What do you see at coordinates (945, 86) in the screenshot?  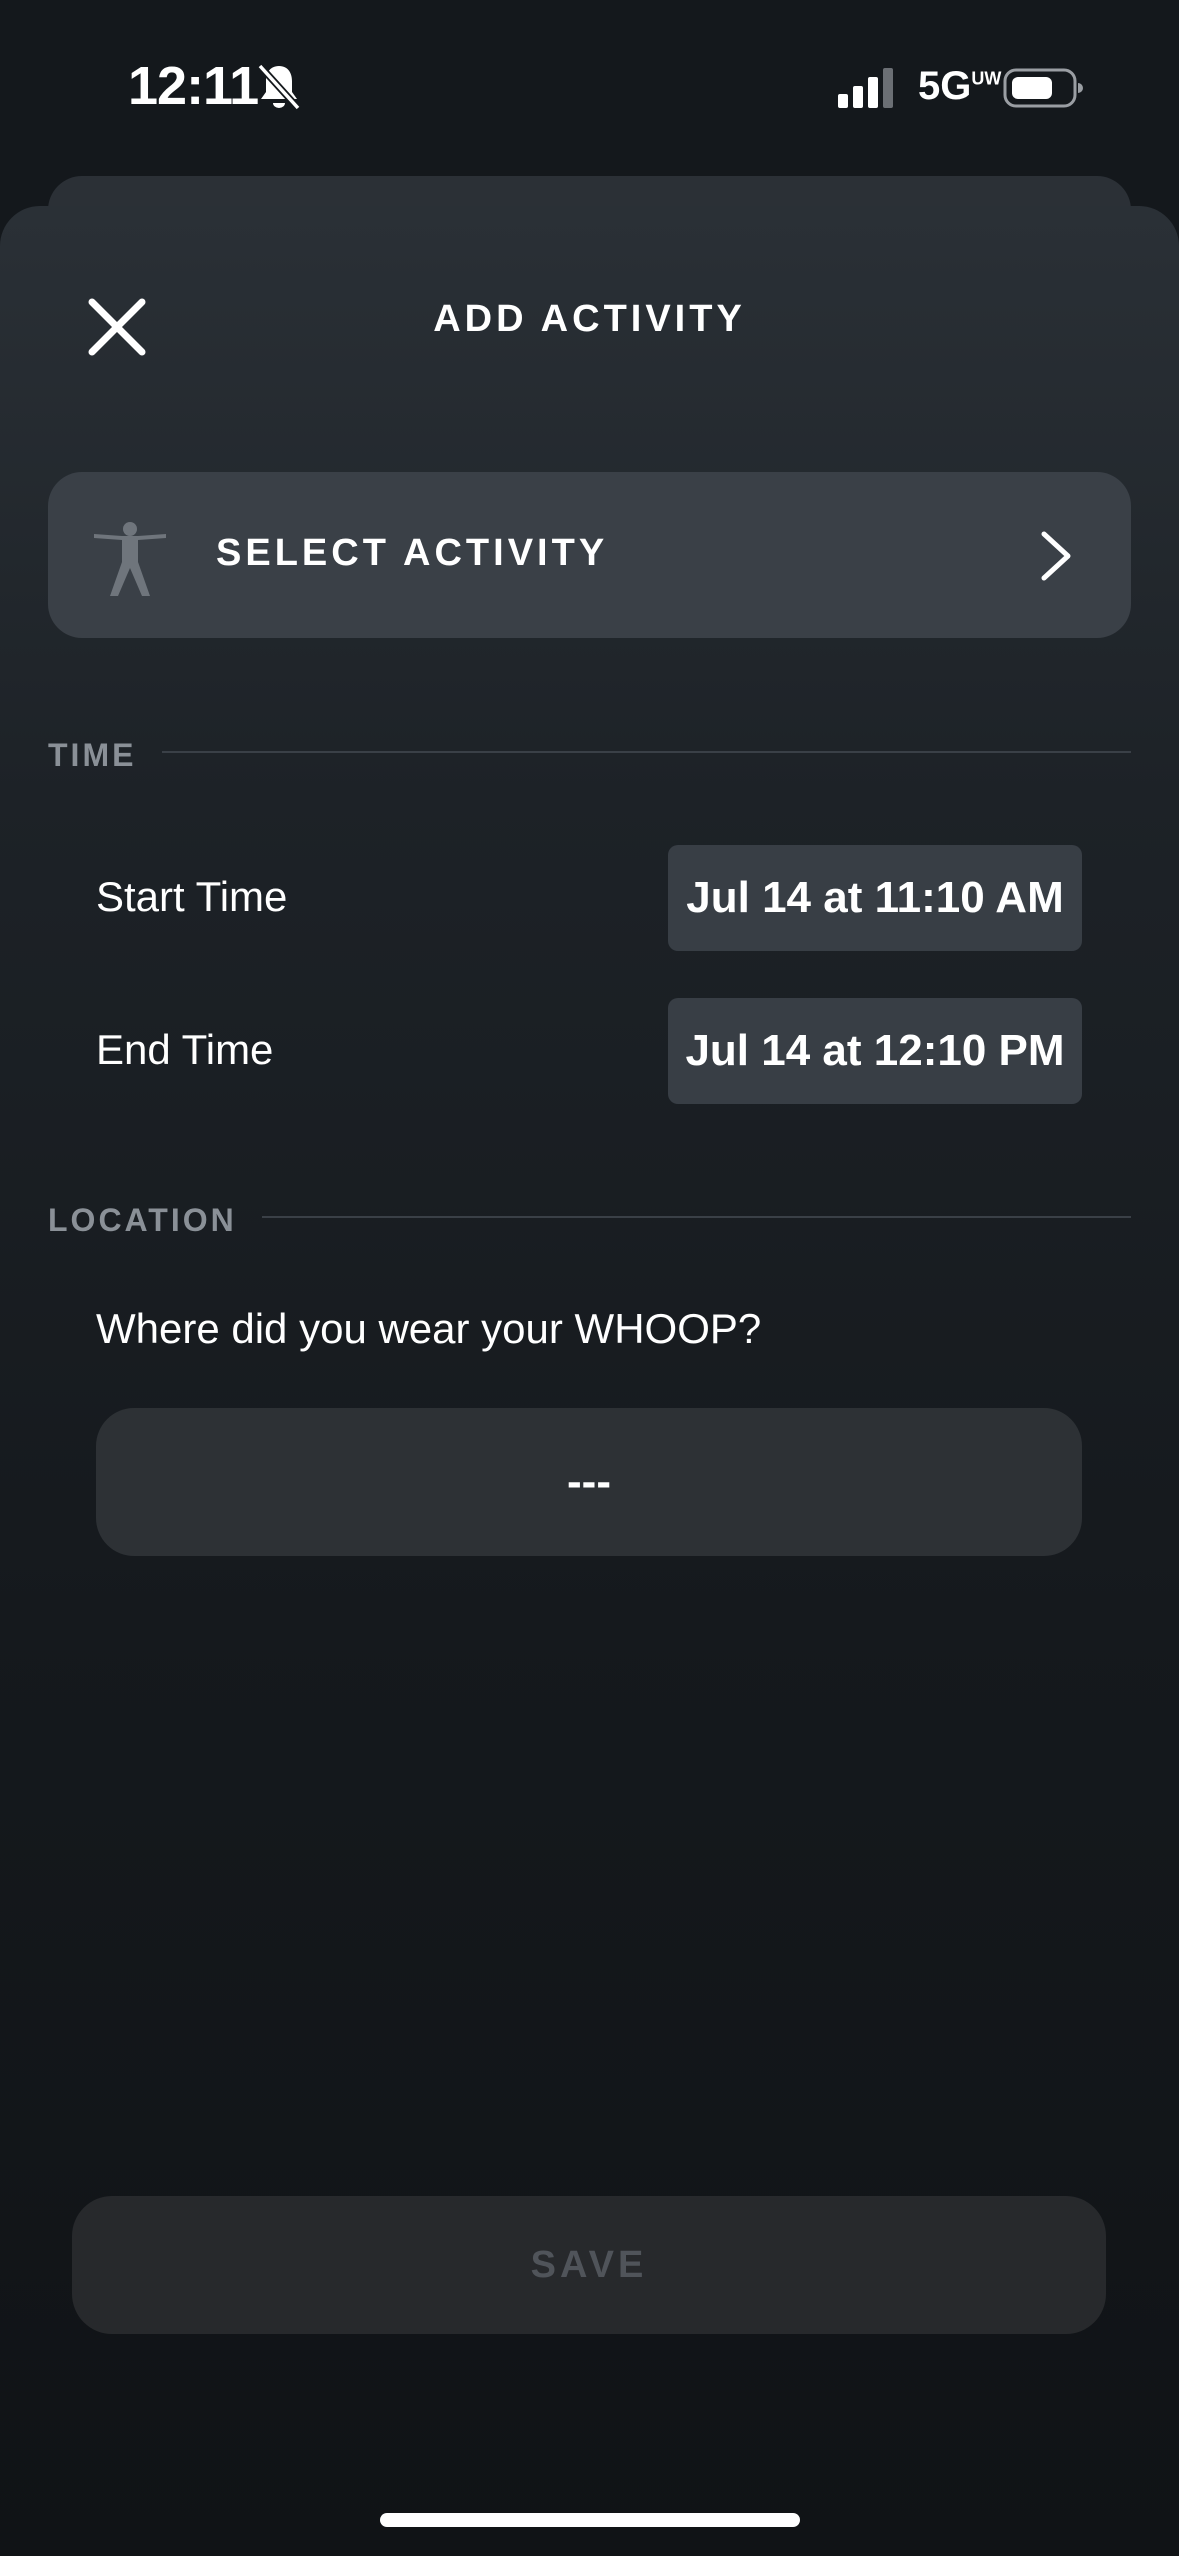 I see `network-type: 5G` at bounding box center [945, 86].